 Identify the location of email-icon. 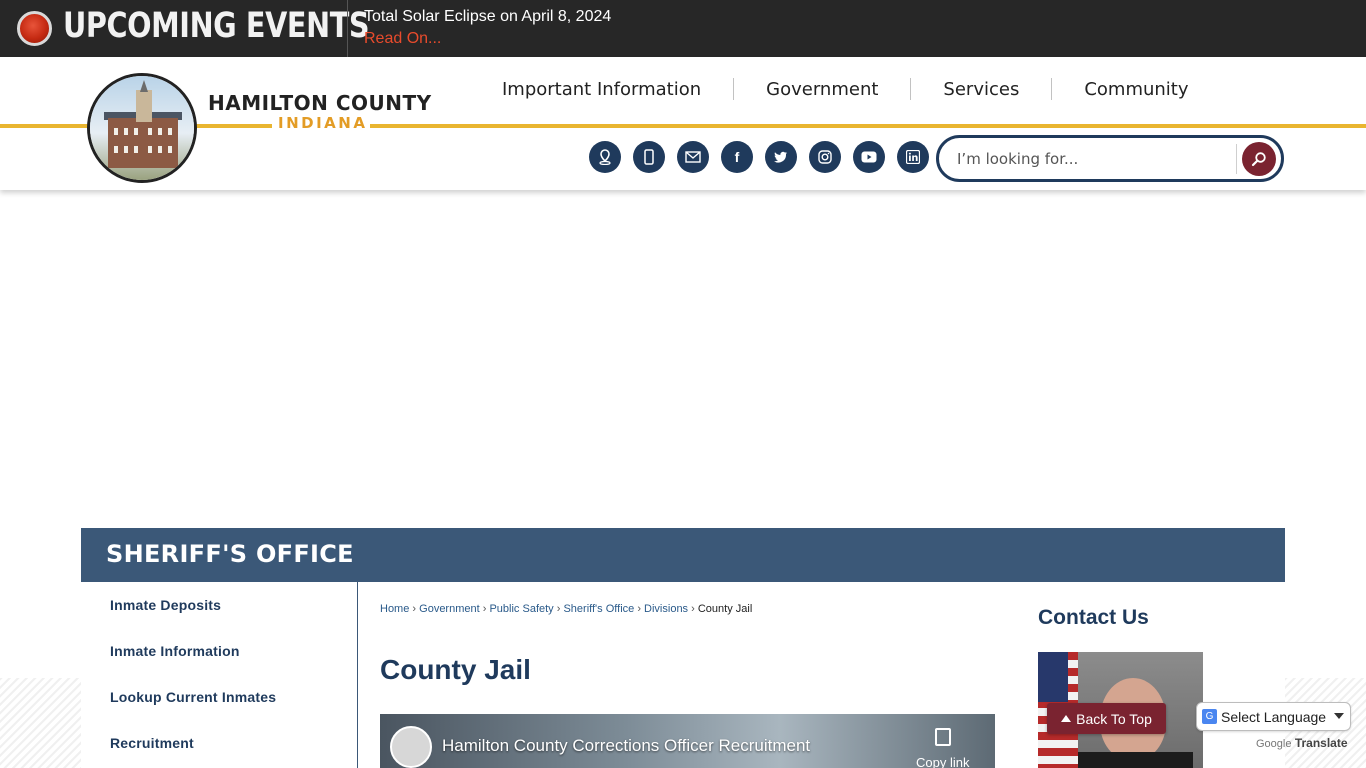
(693, 157).